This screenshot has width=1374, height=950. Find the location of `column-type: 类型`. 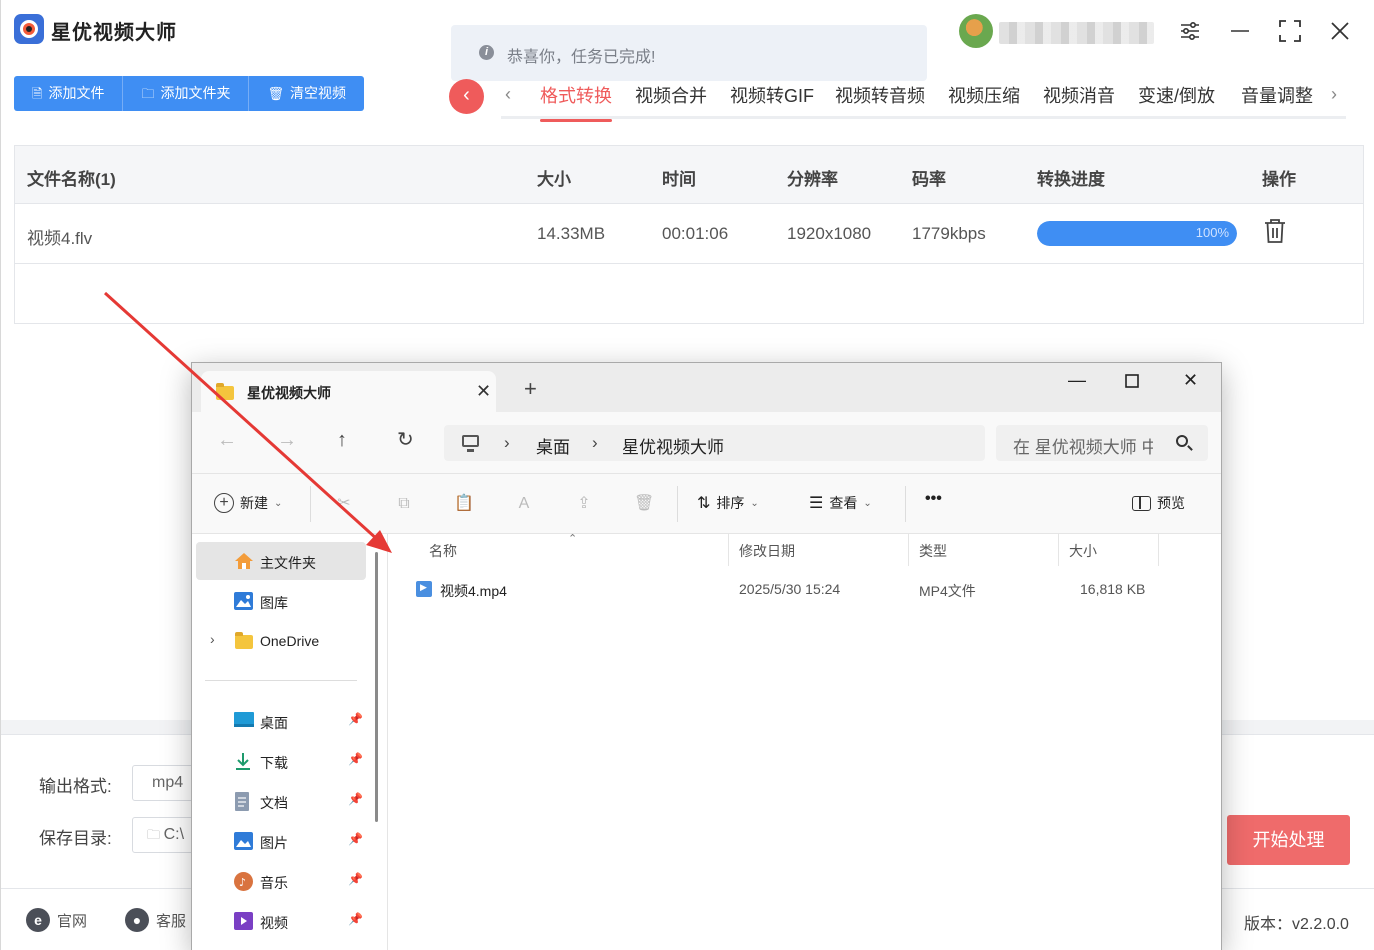

column-type: 类型 is located at coordinates (933, 551).